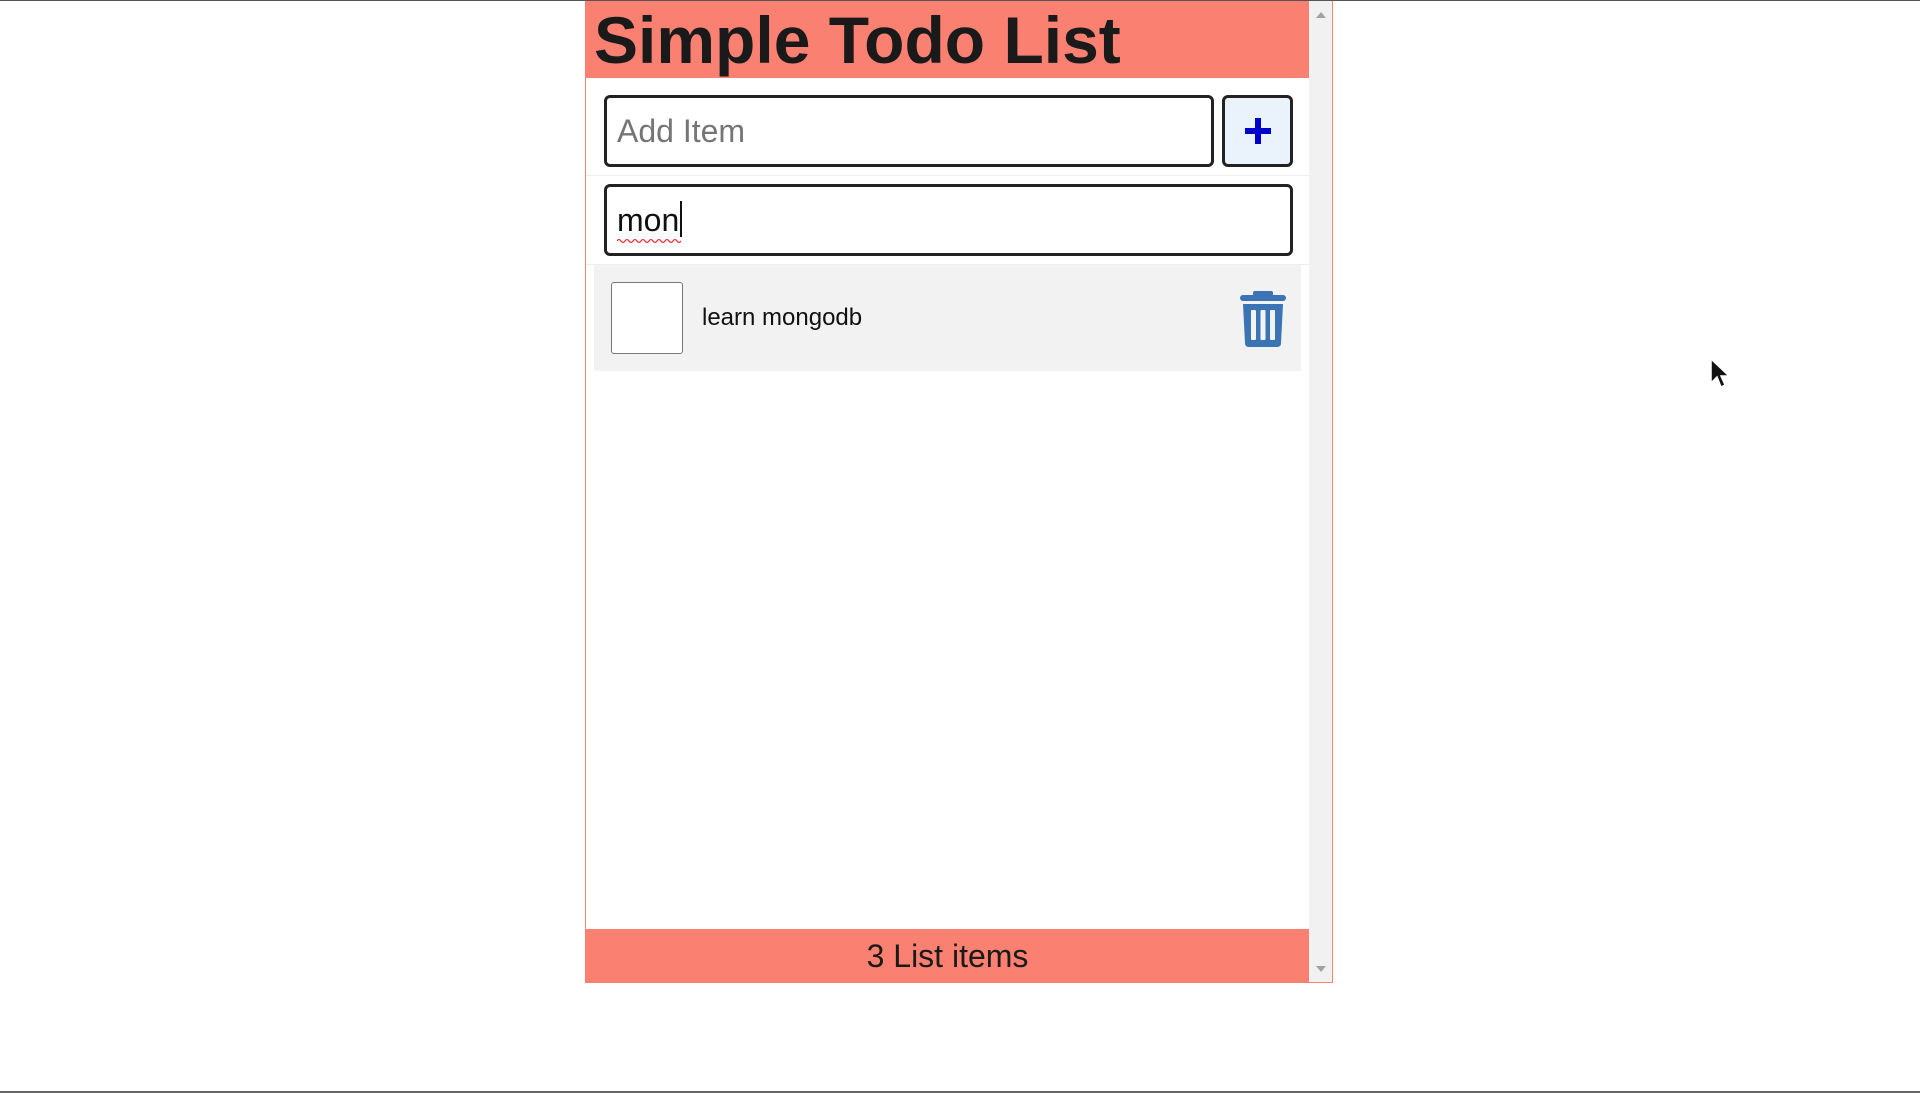  I want to click on triangle-up-icon, so click(1320, 14).